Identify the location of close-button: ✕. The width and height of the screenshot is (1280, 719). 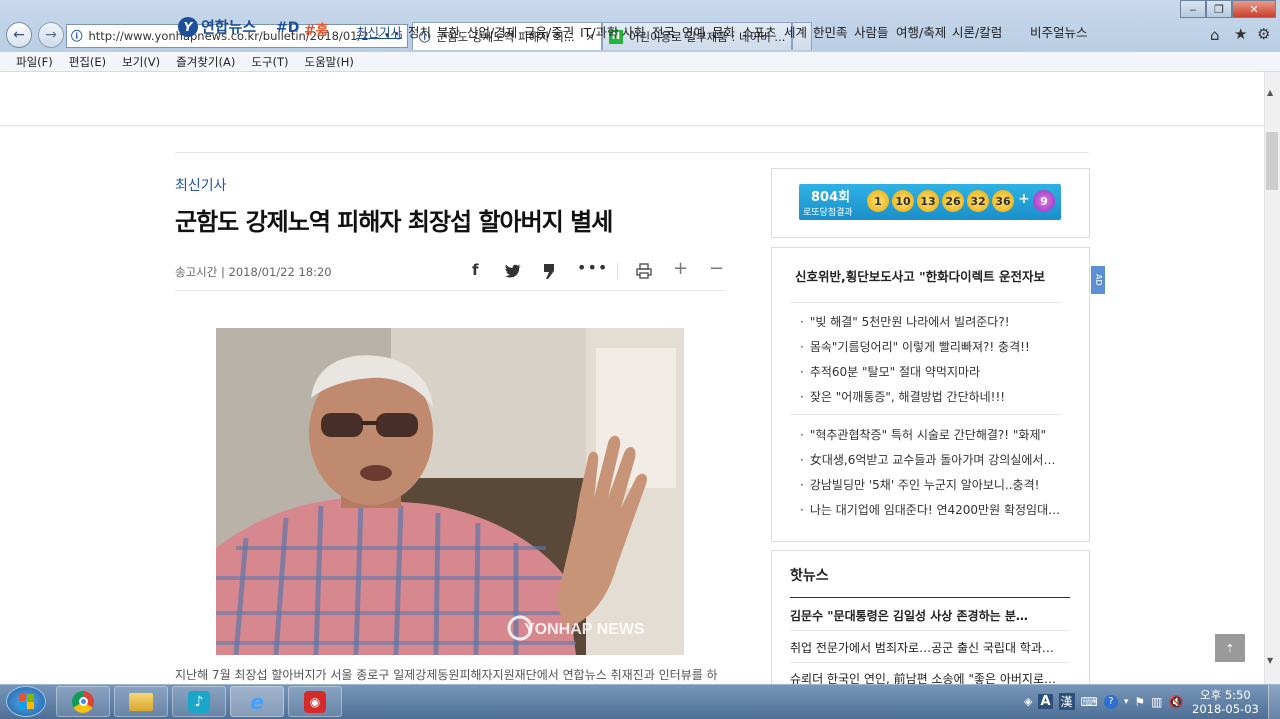
(1254, 9).